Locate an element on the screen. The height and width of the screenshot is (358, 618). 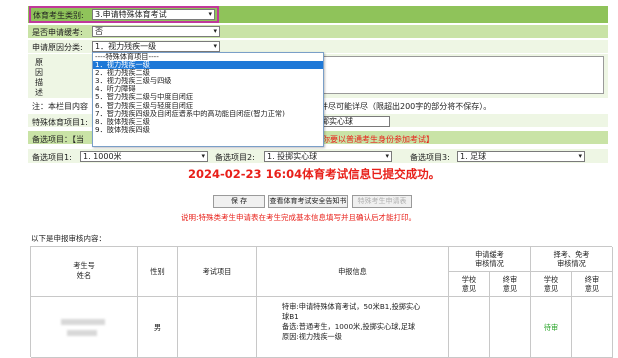
dropdown-option: 8．肢体残疾三级 is located at coordinates (208, 122).